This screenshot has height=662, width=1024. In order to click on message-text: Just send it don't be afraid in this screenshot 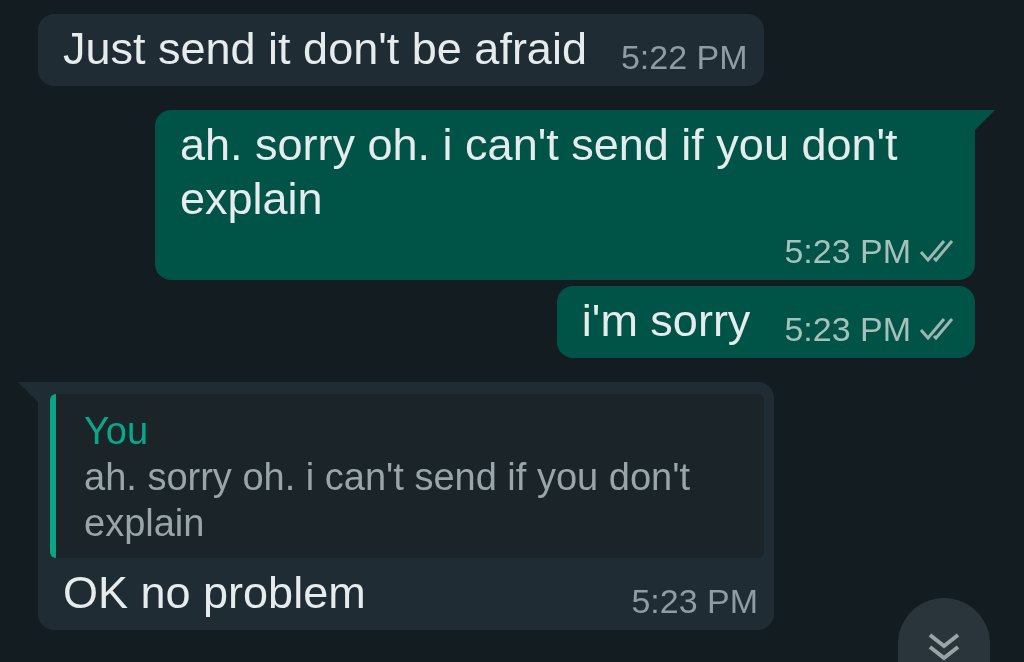, I will do `click(325, 49)`.